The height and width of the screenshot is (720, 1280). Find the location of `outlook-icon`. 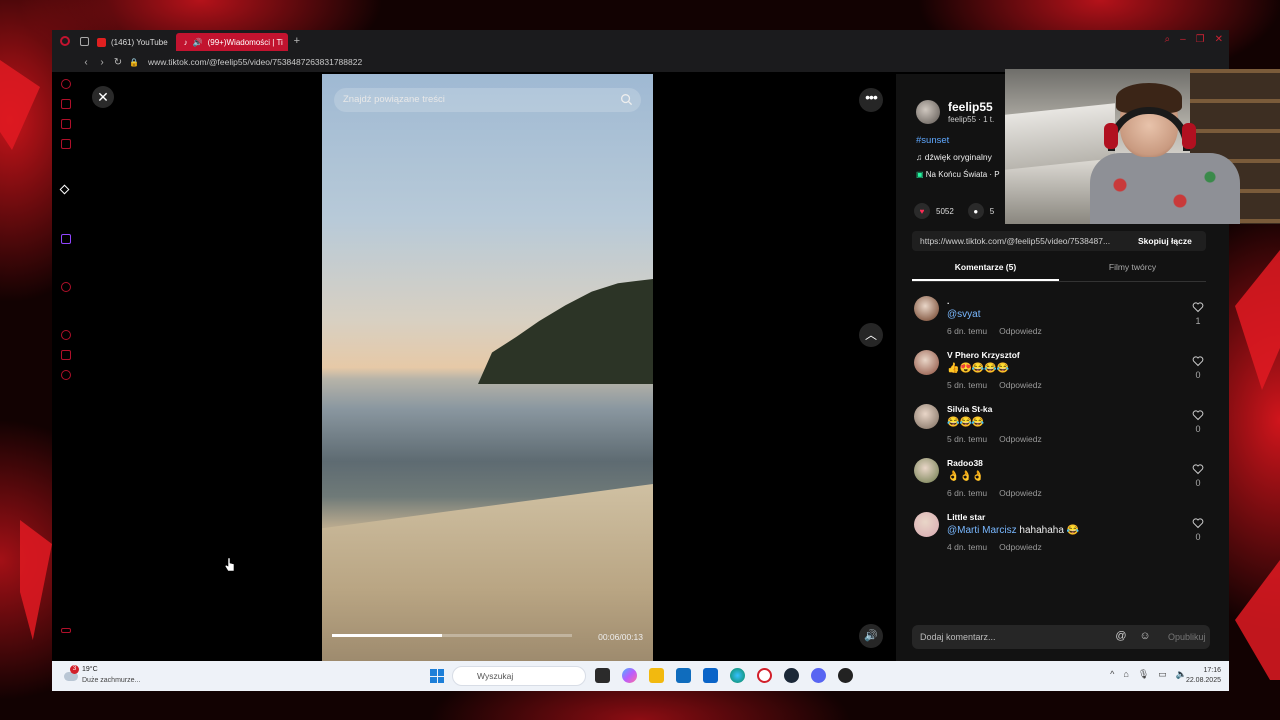

outlook-icon is located at coordinates (710, 675).